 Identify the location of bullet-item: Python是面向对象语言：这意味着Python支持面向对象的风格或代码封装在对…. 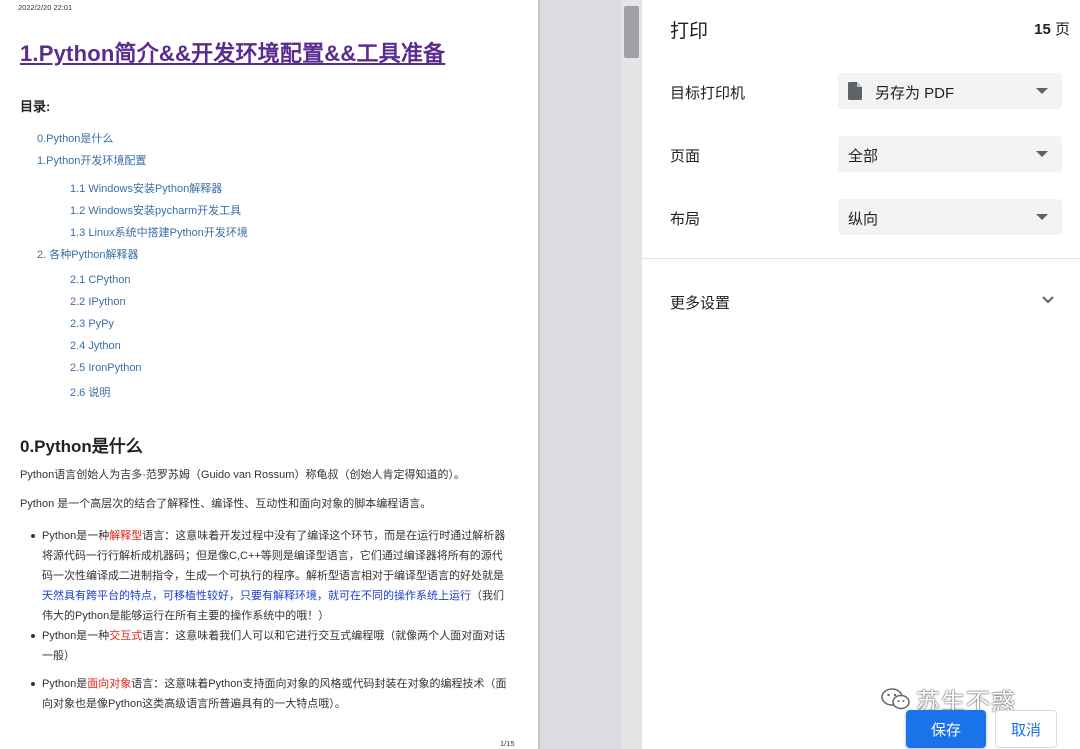
(271, 694).